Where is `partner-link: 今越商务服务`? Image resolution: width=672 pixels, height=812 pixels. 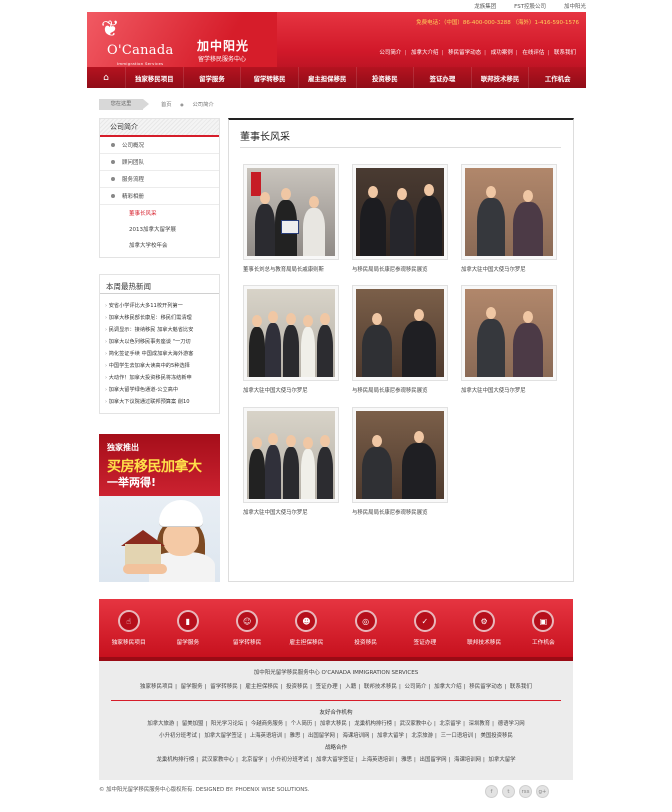 partner-link: 今越商务服务 is located at coordinates (267, 724).